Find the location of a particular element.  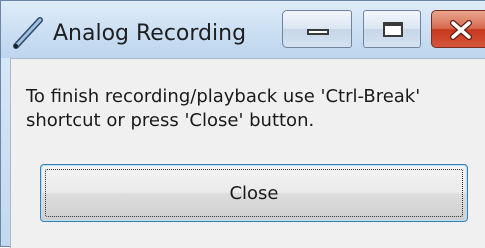

close-button-label: Close is located at coordinates (254, 193).